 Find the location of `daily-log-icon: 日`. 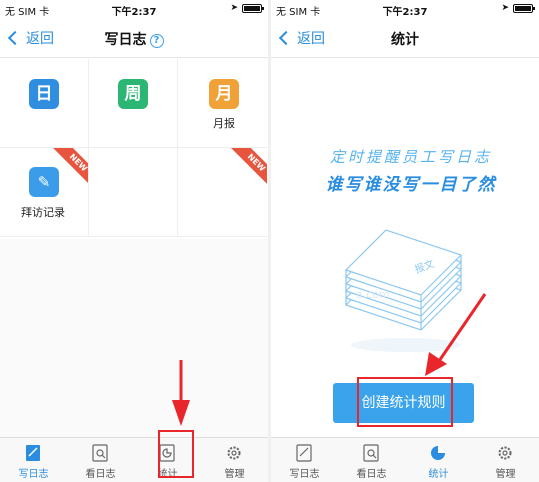

daily-log-icon: 日 is located at coordinates (44, 94).